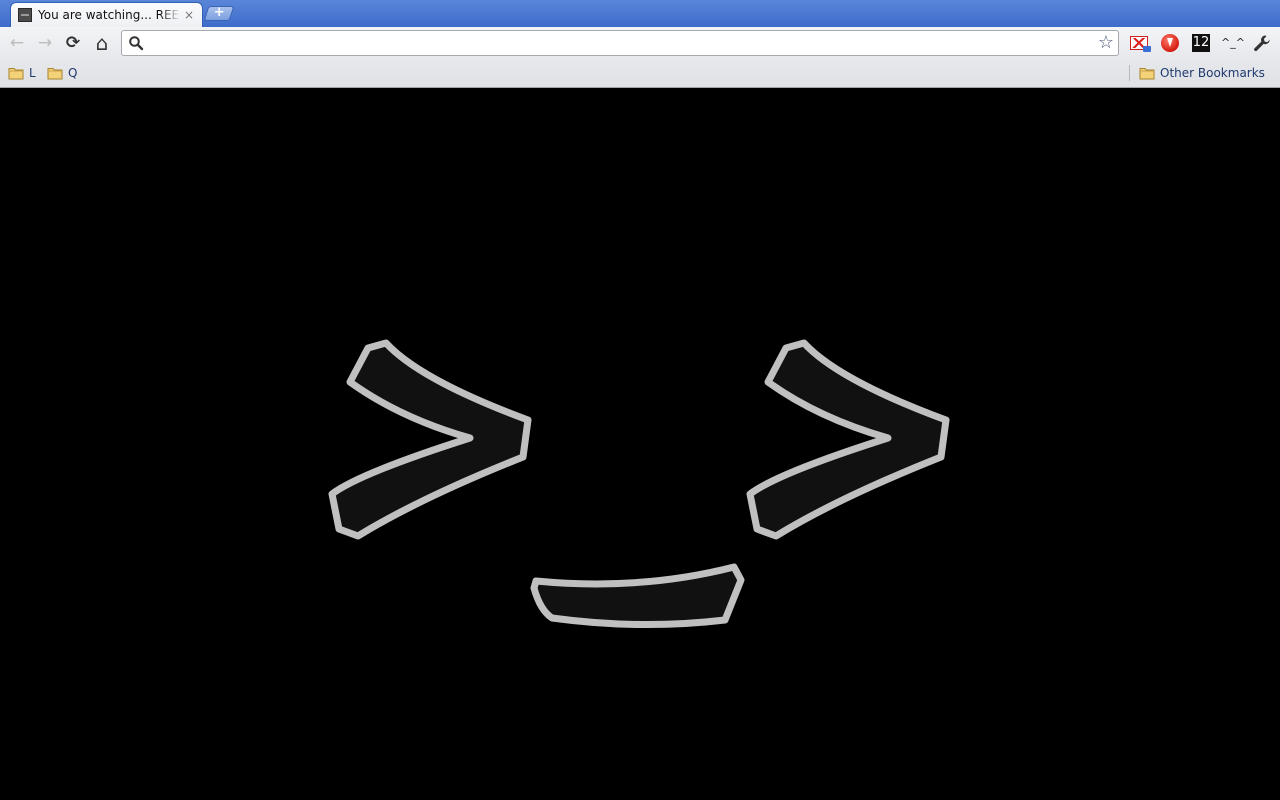 This screenshot has height=800, width=1280. What do you see at coordinates (1106, 43) in the screenshot?
I see `bookmark-star-icon: ☆` at bounding box center [1106, 43].